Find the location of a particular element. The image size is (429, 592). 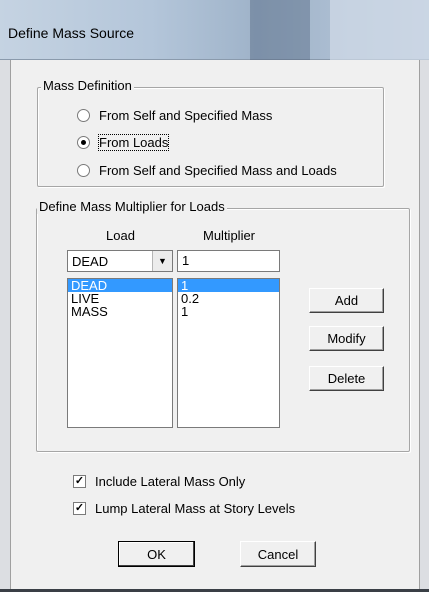

window-title: Define Mass Source is located at coordinates (71, 33).